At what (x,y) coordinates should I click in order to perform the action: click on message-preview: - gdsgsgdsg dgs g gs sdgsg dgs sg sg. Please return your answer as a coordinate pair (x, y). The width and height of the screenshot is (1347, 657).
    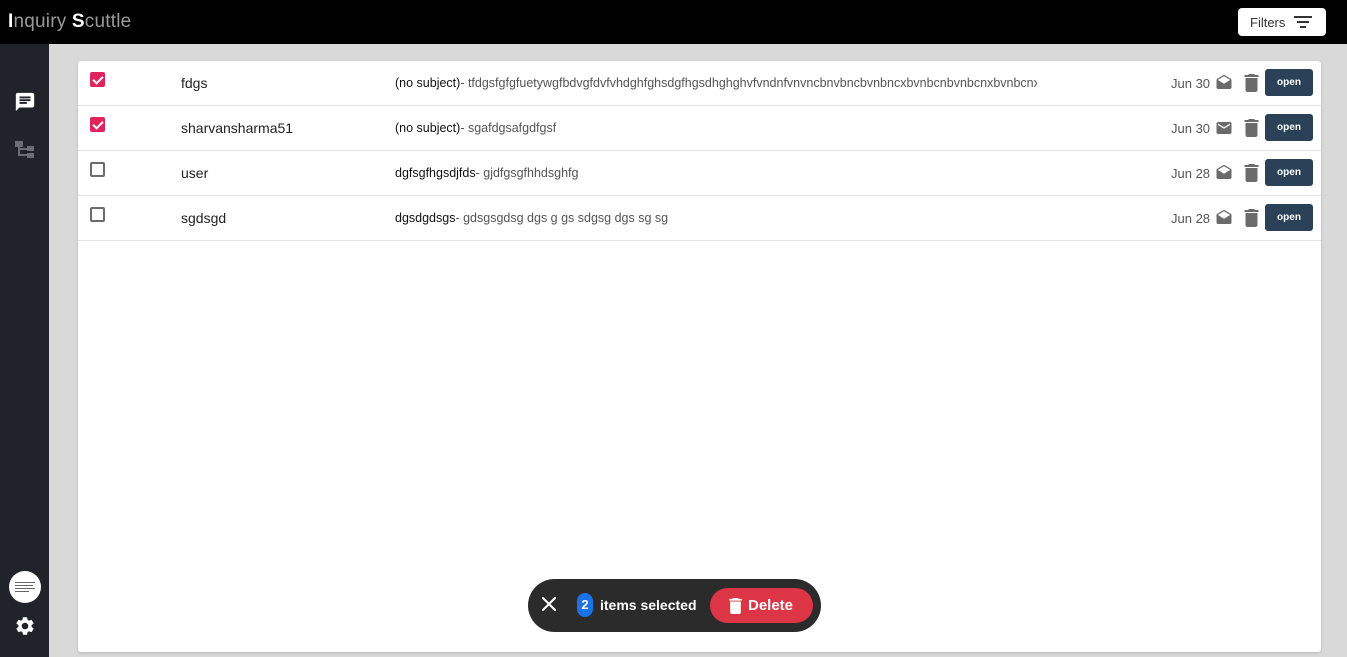
    Looking at the image, I should click on (562, 218).